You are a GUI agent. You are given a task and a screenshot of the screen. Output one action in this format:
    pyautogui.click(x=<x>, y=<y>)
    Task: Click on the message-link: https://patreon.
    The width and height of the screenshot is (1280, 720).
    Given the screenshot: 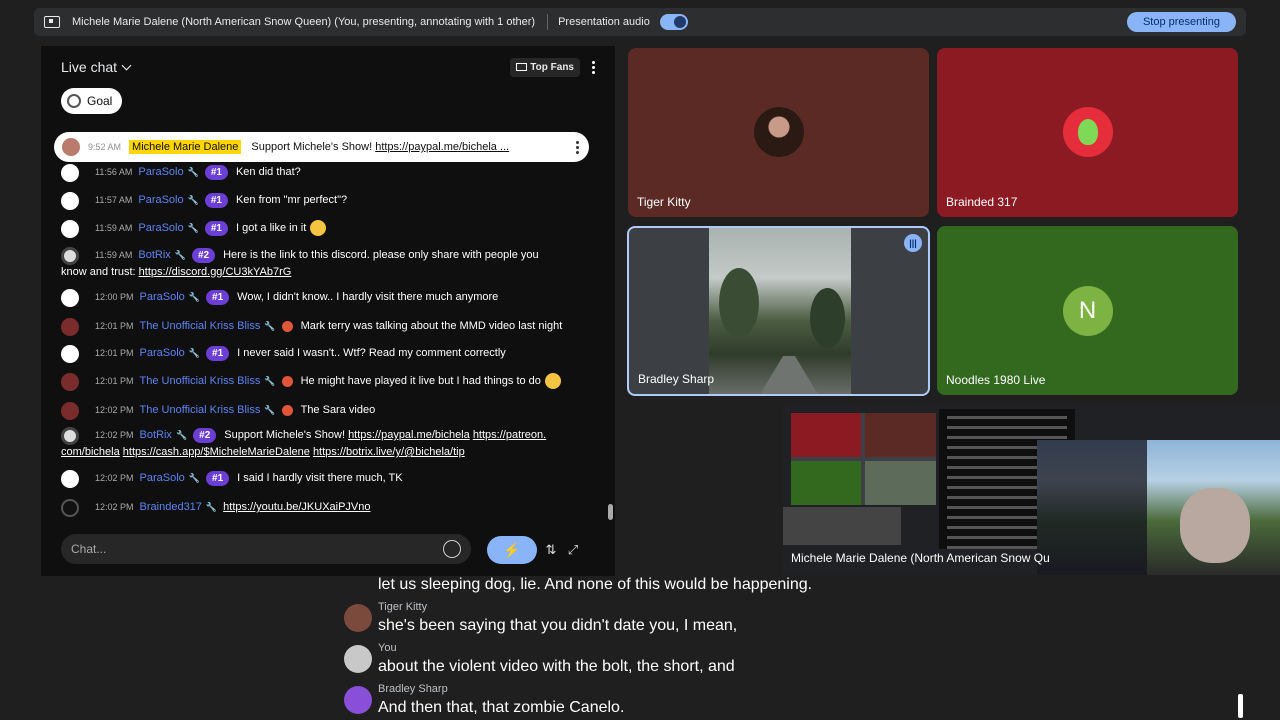 What is the action you would take?
    pyautogui.click(x=509, y=435)
    